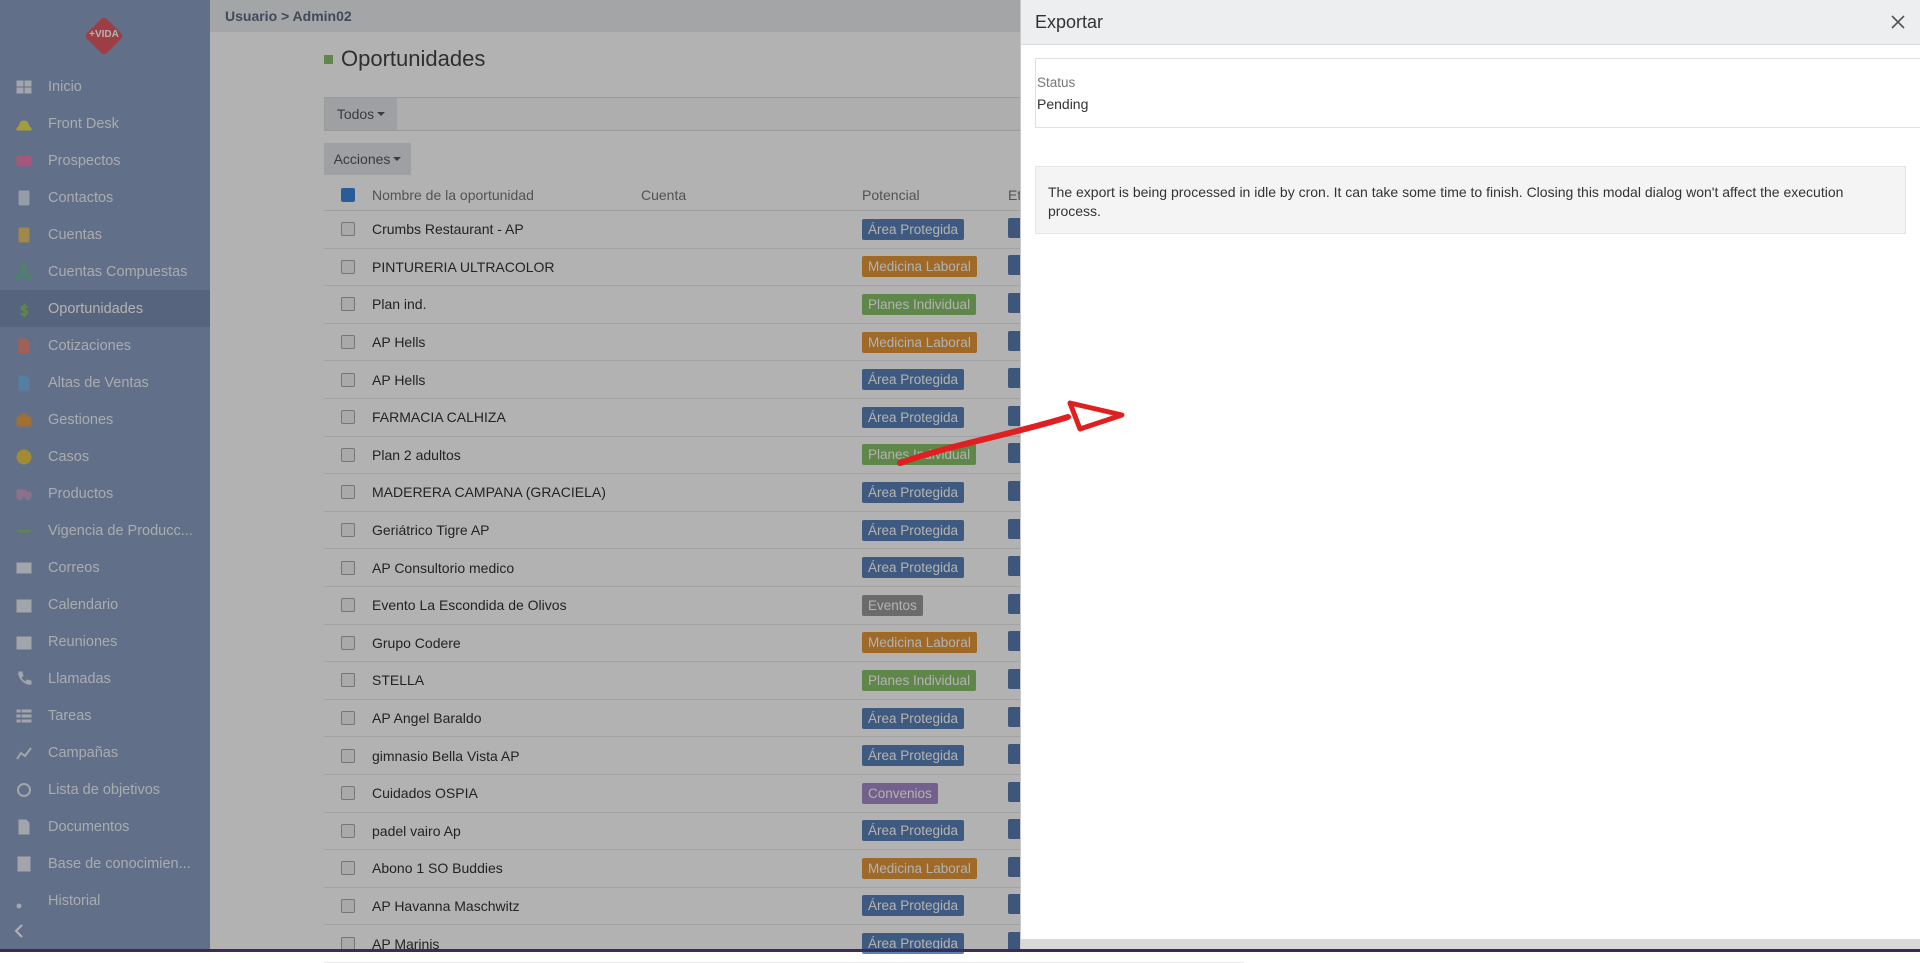 The height and width of the screenshot is (963, 1920). I want to click on modal-scrollbar, so click(1470, 944).